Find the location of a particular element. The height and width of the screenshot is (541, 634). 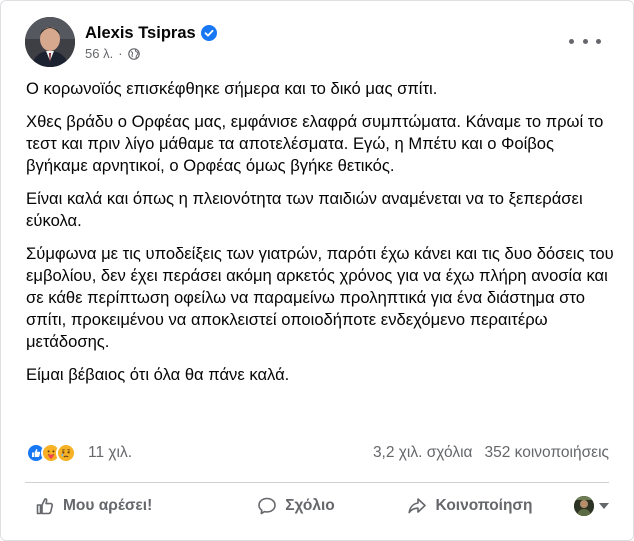

comment-label: Σχόλιο is located at coordinates (310, 505).